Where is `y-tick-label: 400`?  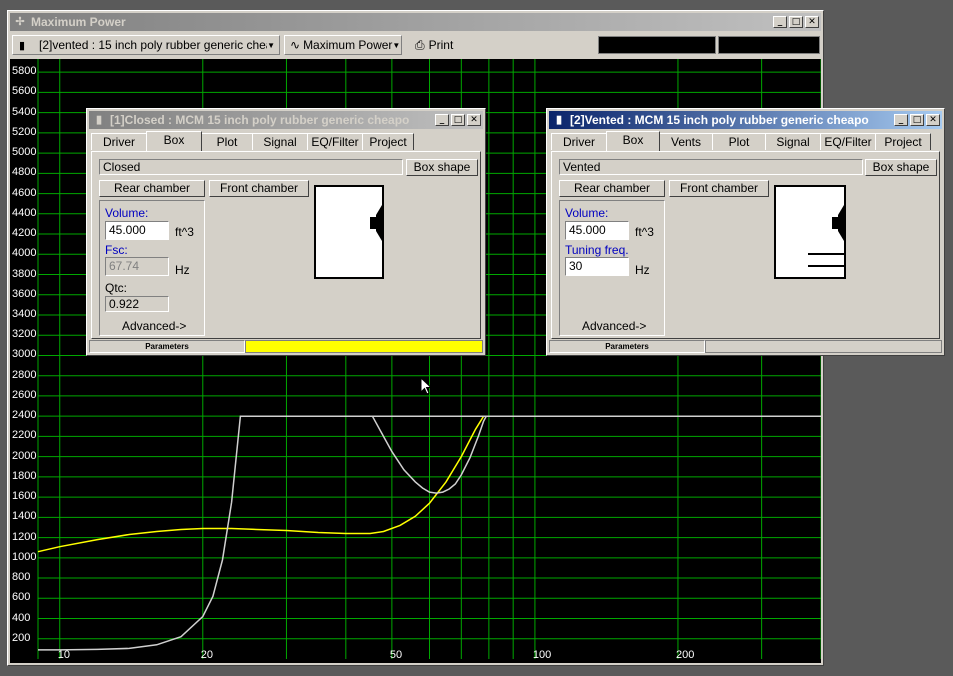
y-tick-label: 400 is located at coordinates (21, 617).